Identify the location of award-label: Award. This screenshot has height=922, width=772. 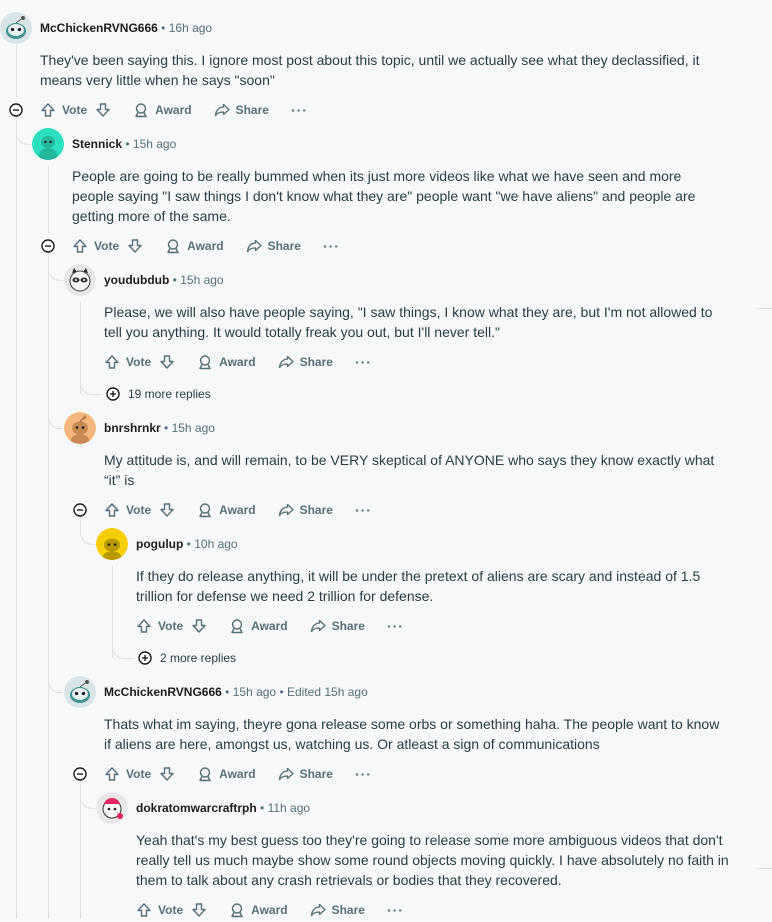
(205, 246).